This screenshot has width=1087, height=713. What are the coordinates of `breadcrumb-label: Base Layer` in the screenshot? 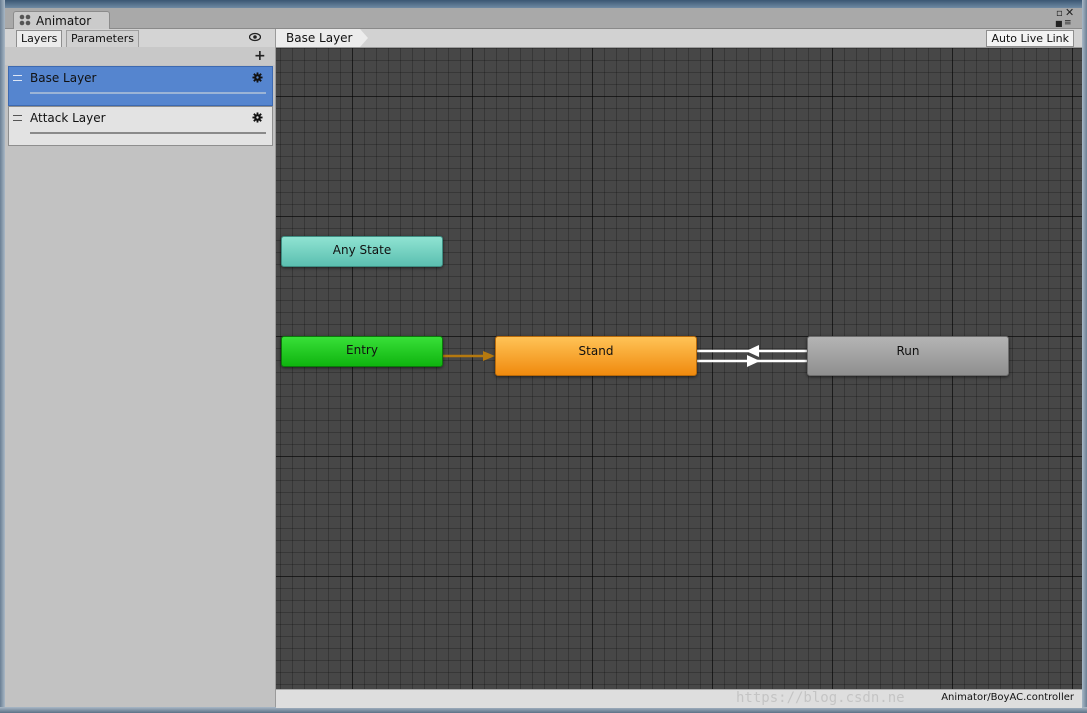 It's located at (319, 38).